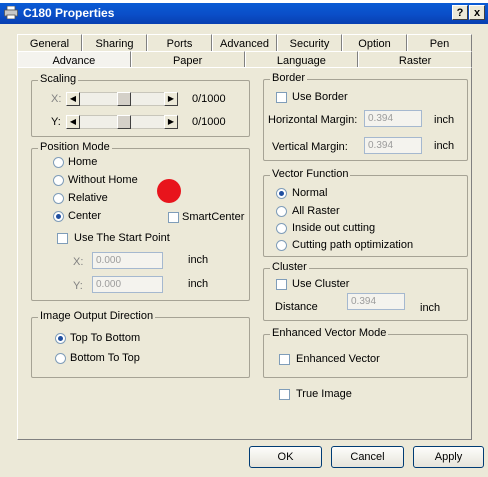 The width and height of the screenshot is (488, 477). What do you see at coordinates (393, 118) in the screenshot?
I see `horizontal-margin-input: 0.394` at bounding box center [393, 118].